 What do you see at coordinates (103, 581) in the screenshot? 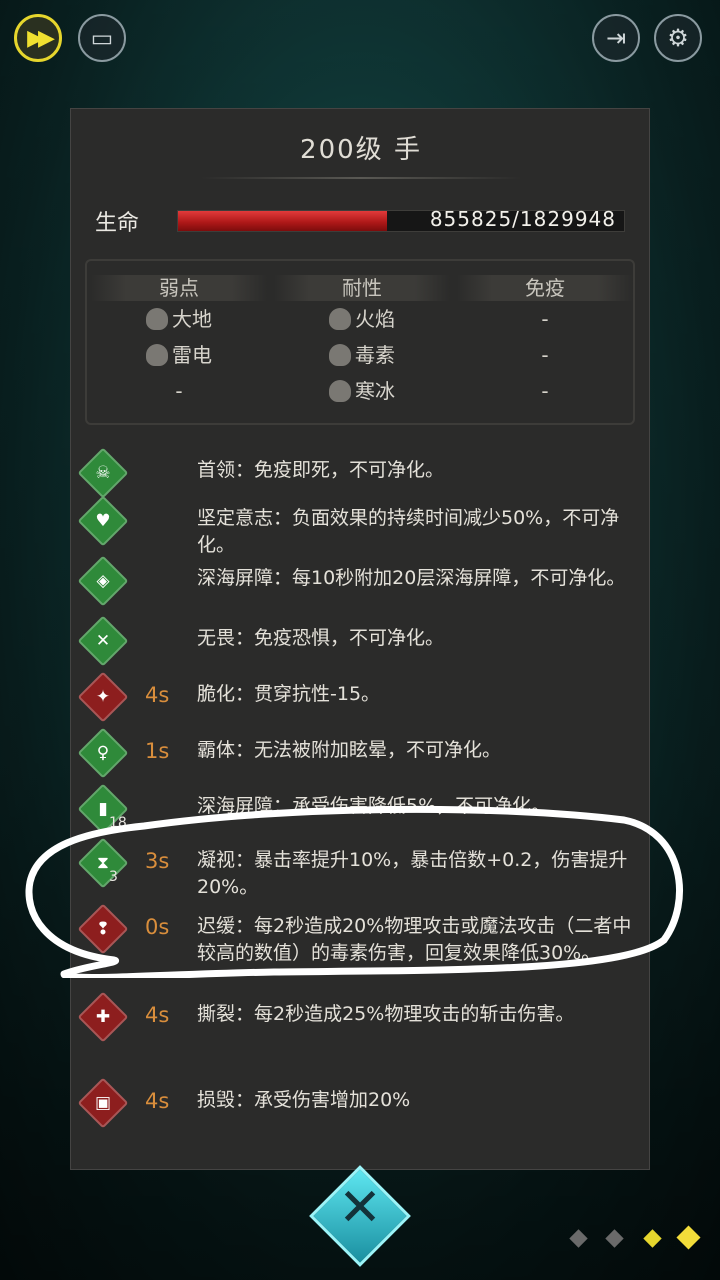
I see `shield-icon: ◈` at bounding box center [103, 581].